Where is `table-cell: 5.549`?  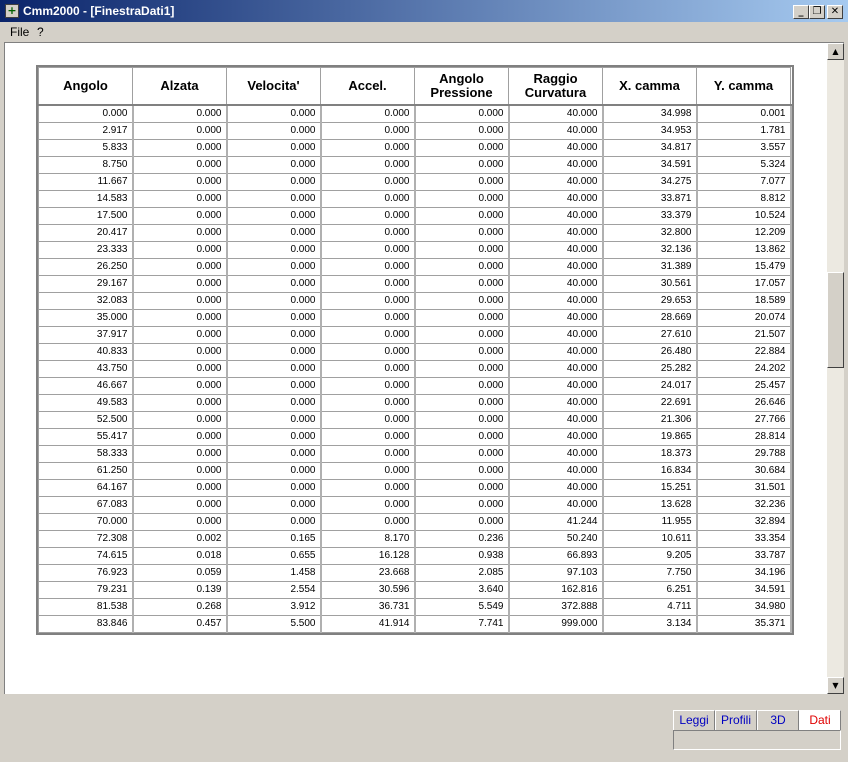
table-cell: 5.549 is located at coordinates (462, 606).